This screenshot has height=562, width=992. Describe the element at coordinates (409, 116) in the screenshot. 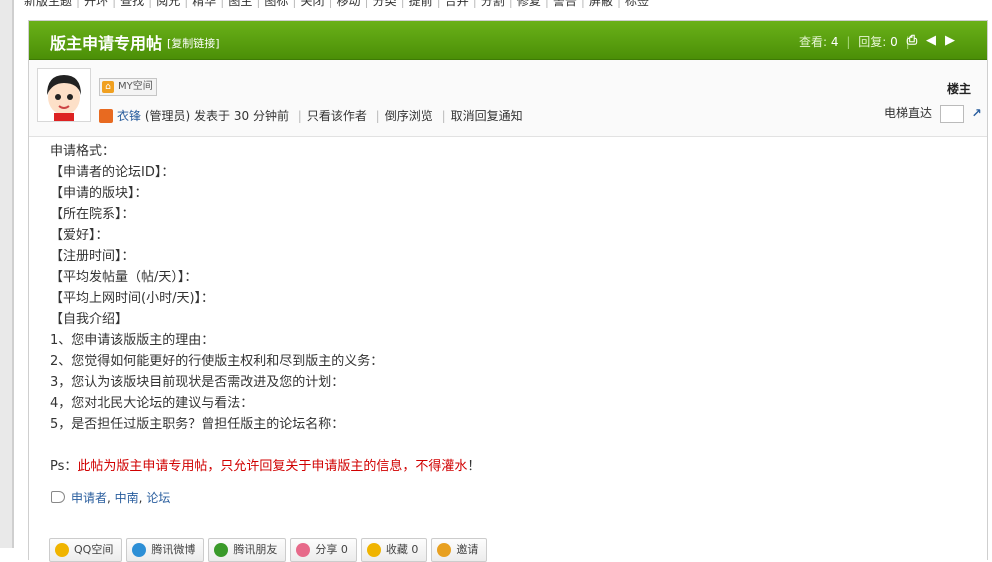

I see `reverse-browse-link: 倒序浏览` at that location.